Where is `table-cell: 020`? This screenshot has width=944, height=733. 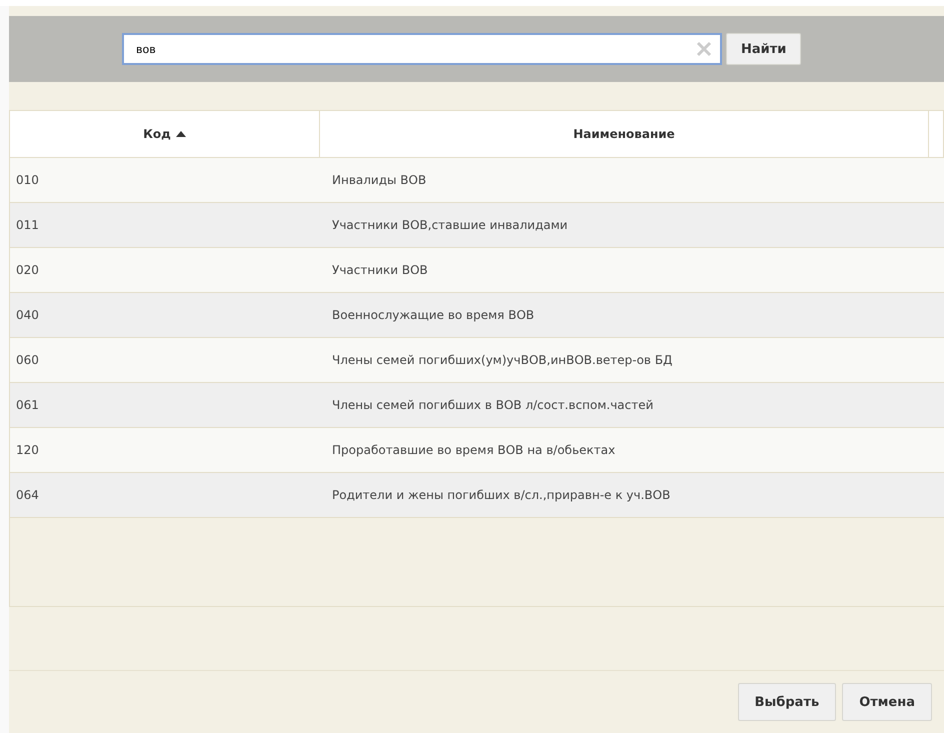
table-cell: 020 is located at coordinates (27, 270).